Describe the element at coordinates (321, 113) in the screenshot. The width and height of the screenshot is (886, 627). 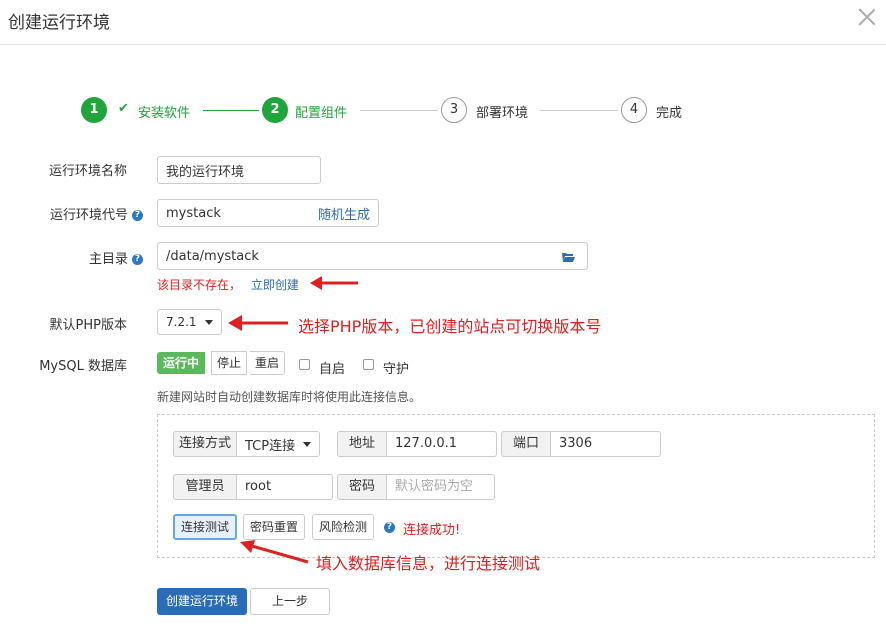
I see `step-2-label: 配置组件` at that location.